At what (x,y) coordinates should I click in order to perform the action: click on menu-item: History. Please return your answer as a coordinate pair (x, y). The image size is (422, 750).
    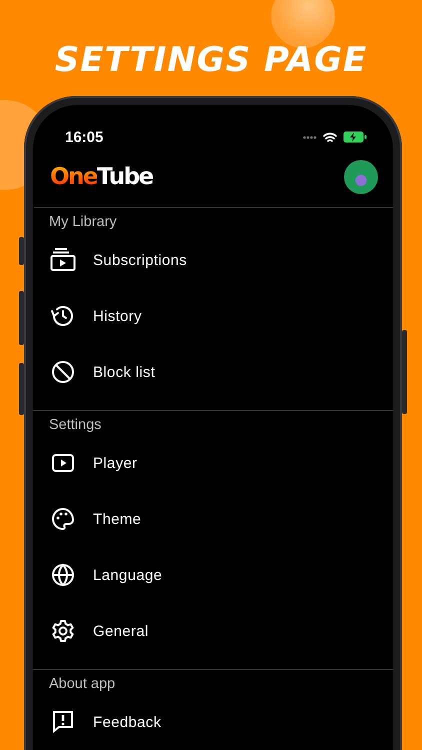
    Looking at the image, I should click on (213, 316).